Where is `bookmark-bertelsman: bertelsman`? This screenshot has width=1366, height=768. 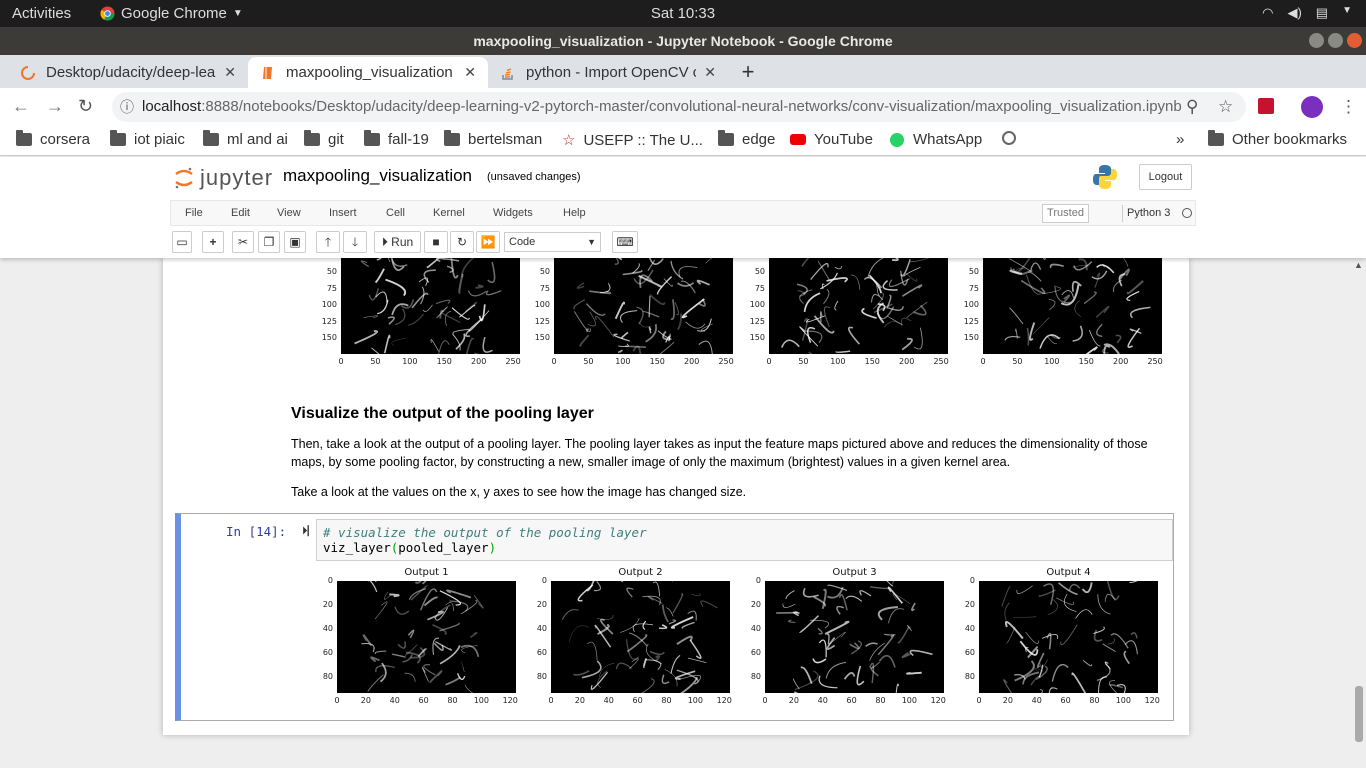
bookmark-bertelsman: bertelsman is located at coordinates (493, 139).